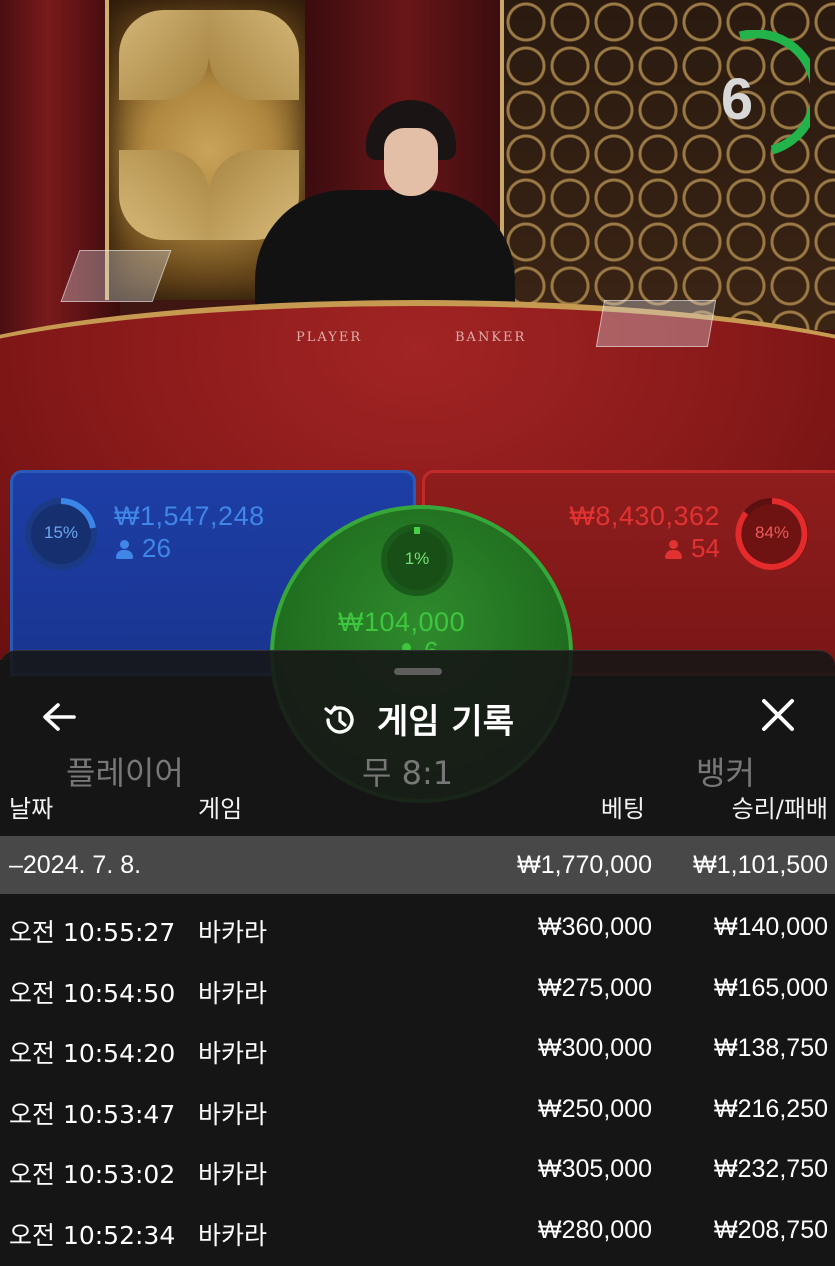 The height and width of the screenshot is (1266, 835). Describe the element at coordinates (595, 927) in the screenshot. I see `row-bet: ₩360,000` at that location.